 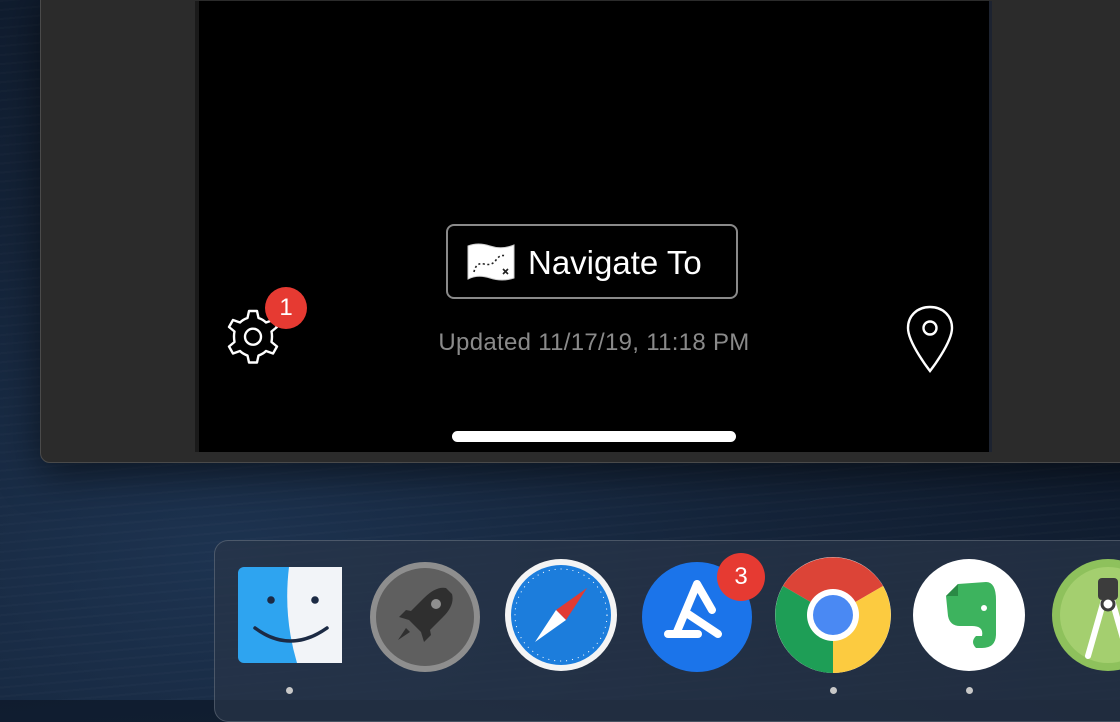 I want to click on finder-running-indicator, so click(x=289, y=690).